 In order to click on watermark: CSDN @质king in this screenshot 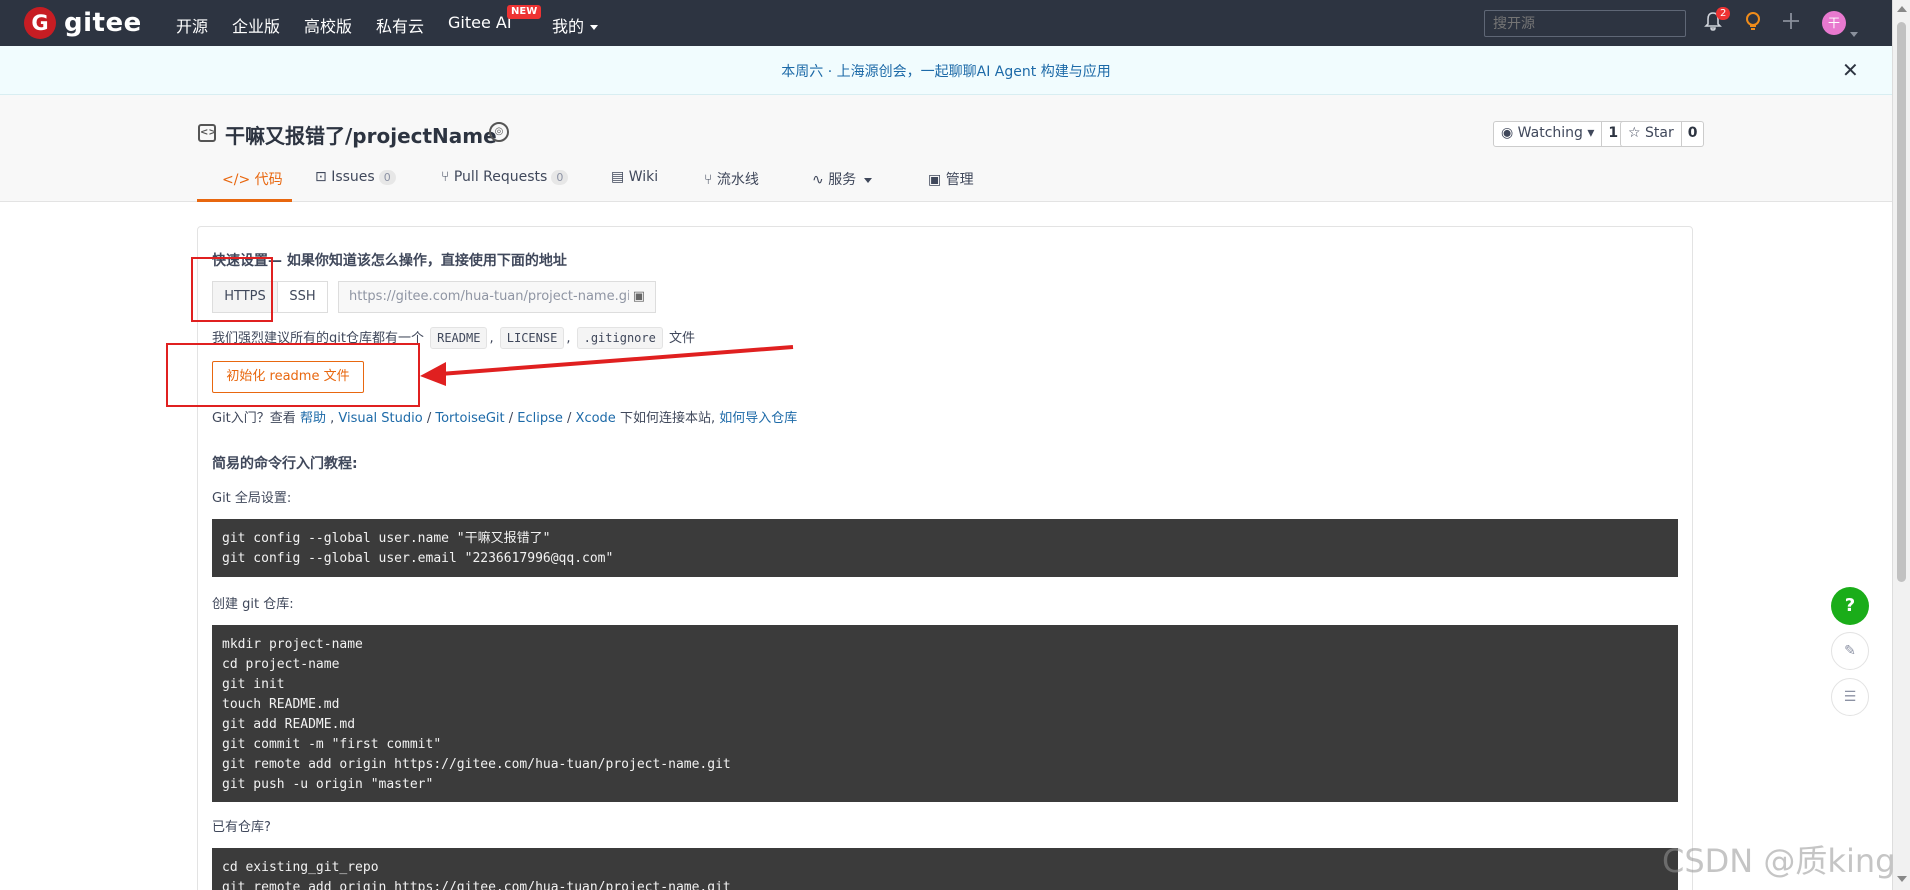, I will do `click(1779, 861)`.